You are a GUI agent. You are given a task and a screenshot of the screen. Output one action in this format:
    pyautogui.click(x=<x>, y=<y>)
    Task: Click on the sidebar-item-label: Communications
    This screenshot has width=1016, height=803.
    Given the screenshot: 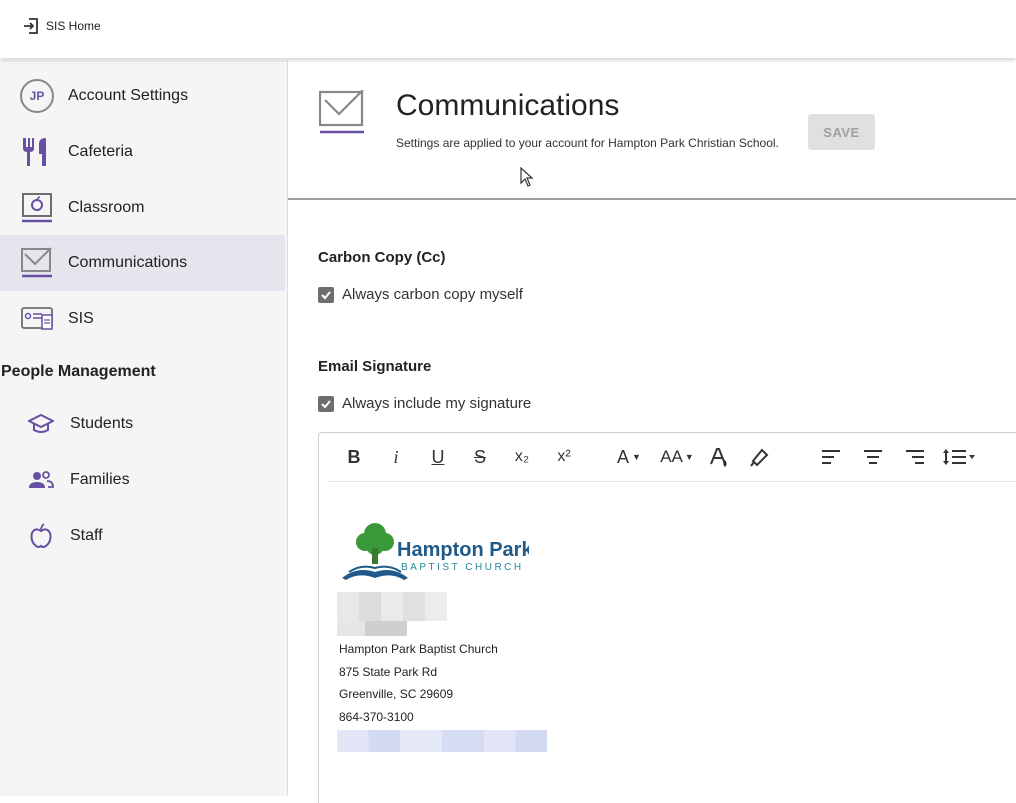 What is the action you would take?
    pyautogui.click(x=128, y=262)
    